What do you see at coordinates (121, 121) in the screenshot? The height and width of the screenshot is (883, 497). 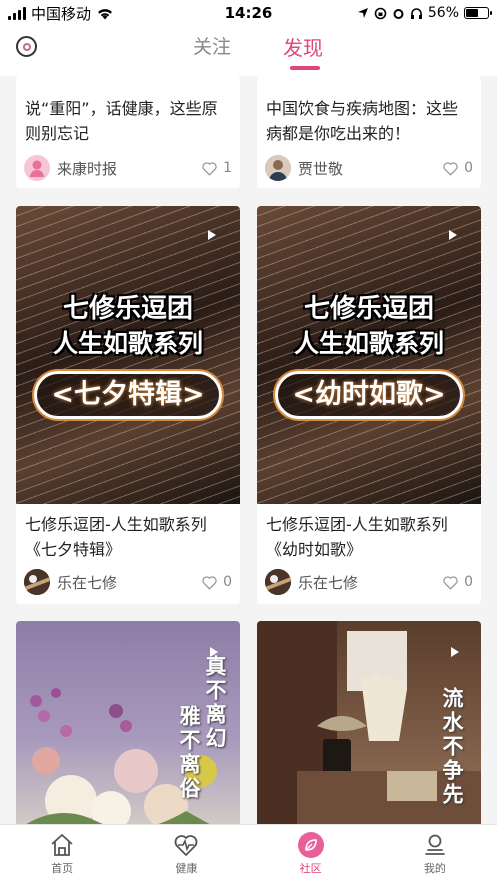 I see `post-title: 说“重阳”，话健康，这些原则别忘记` at bounding box center [121, 121].